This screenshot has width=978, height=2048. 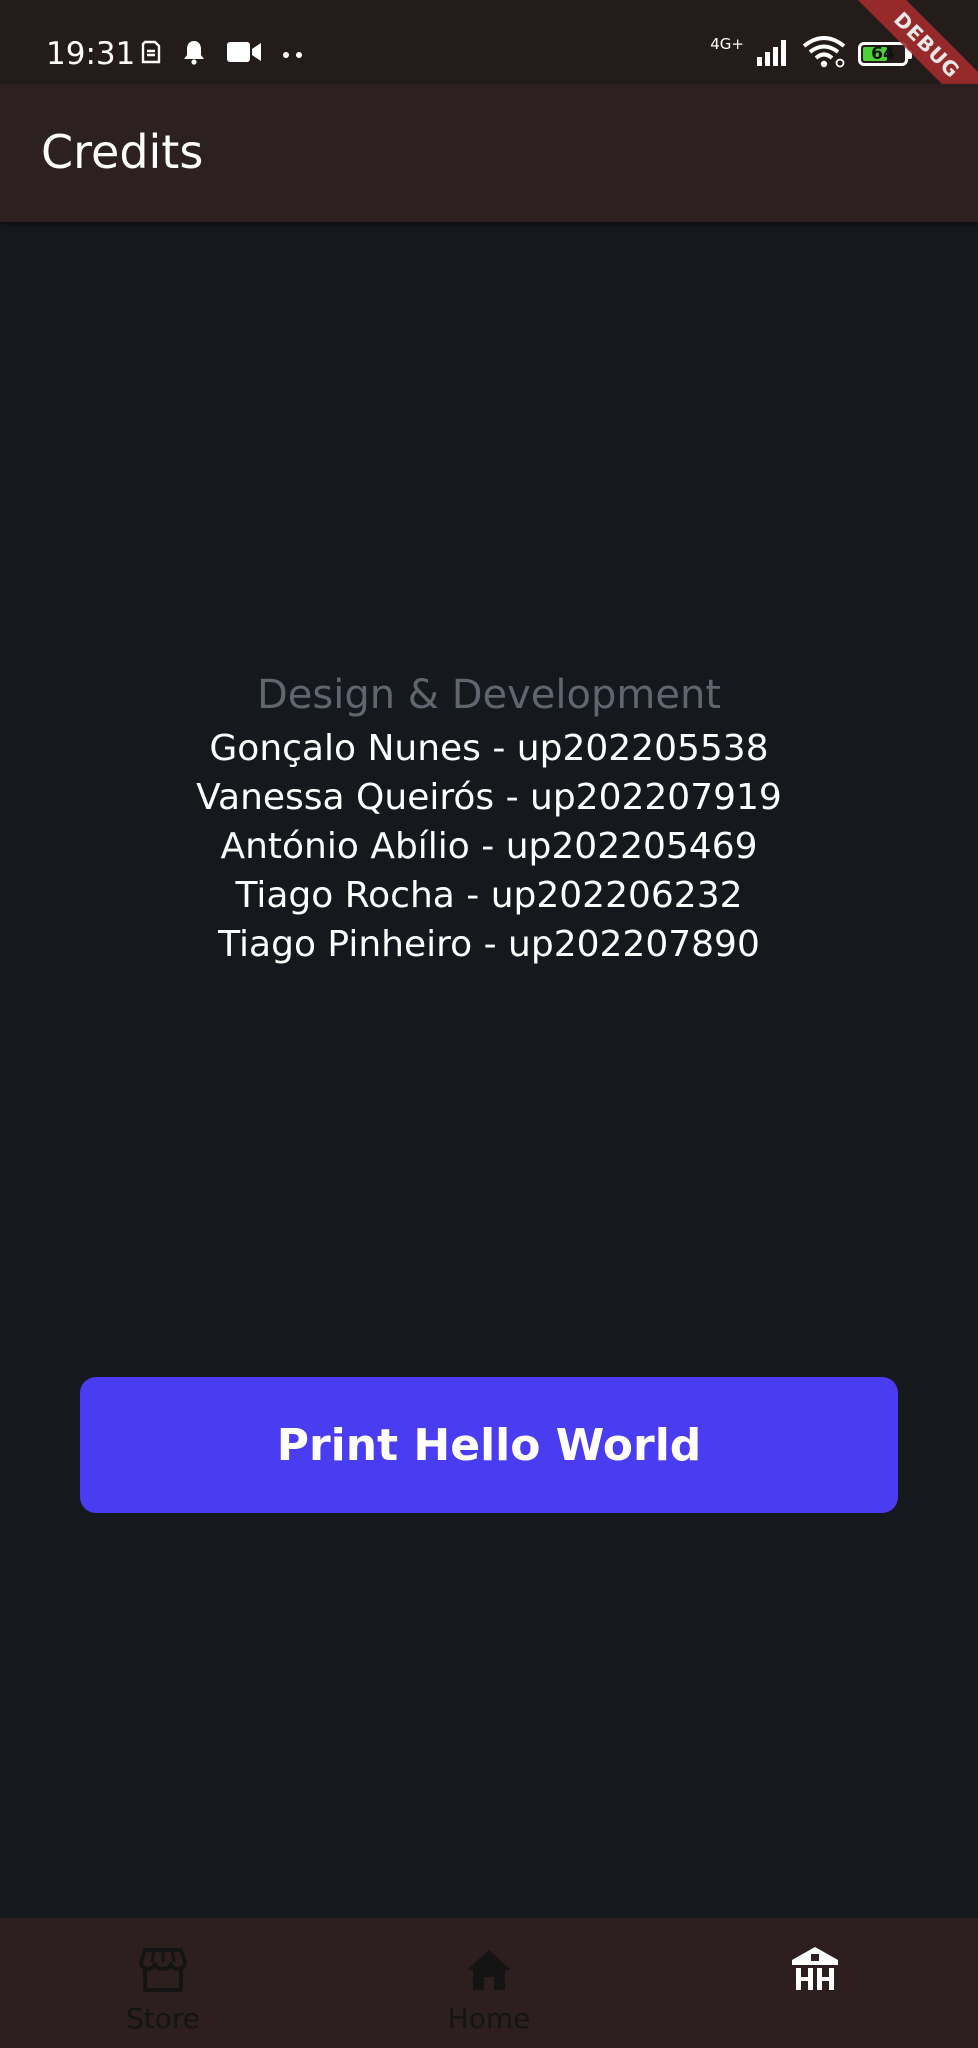 I want to click on credit-entry: Gonçalo Nunes - up202205538, so click(x=489, y=748).